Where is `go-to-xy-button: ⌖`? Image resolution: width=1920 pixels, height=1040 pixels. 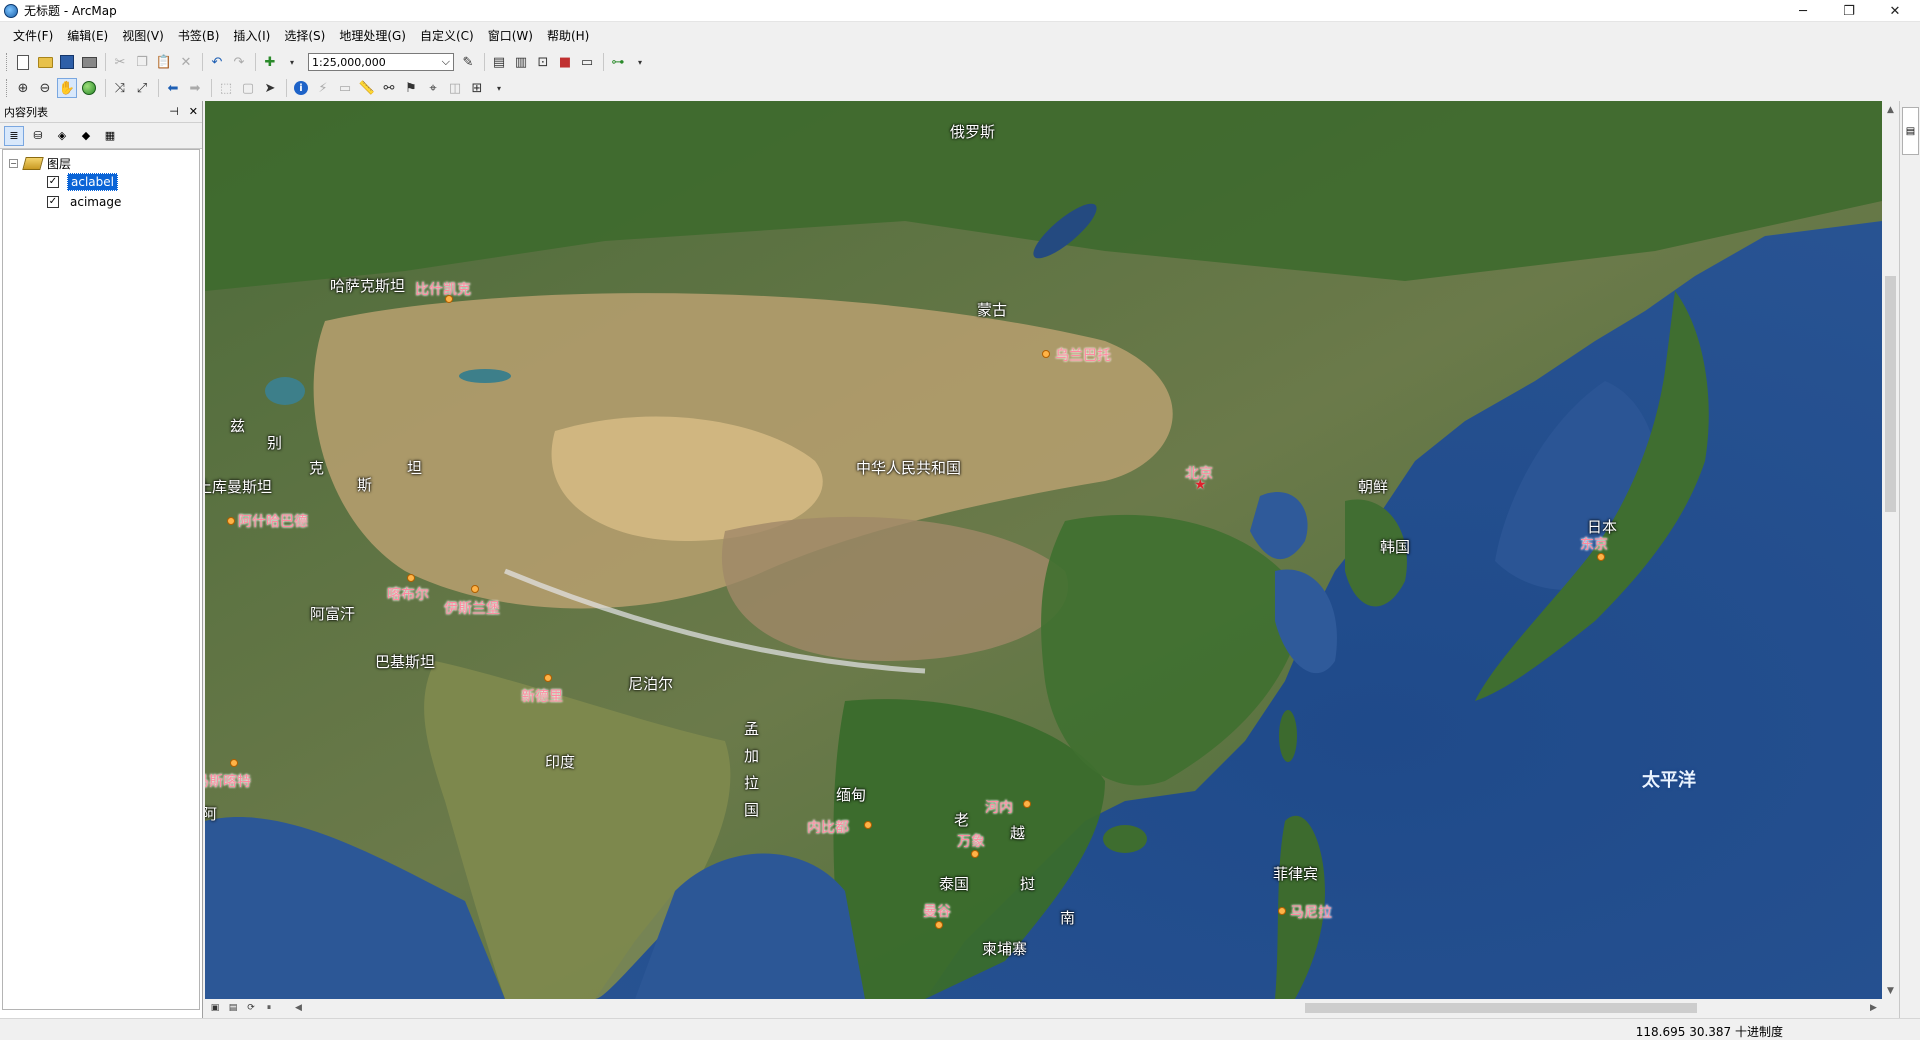 go-to-xy-button: ⌖ is located at coordinates (433, 88).